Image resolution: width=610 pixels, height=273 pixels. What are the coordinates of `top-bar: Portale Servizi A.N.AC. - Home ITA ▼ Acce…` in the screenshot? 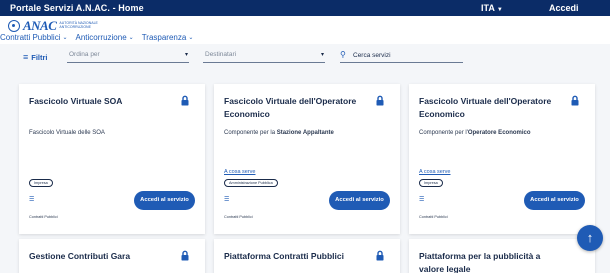 It's located at (305, 8).